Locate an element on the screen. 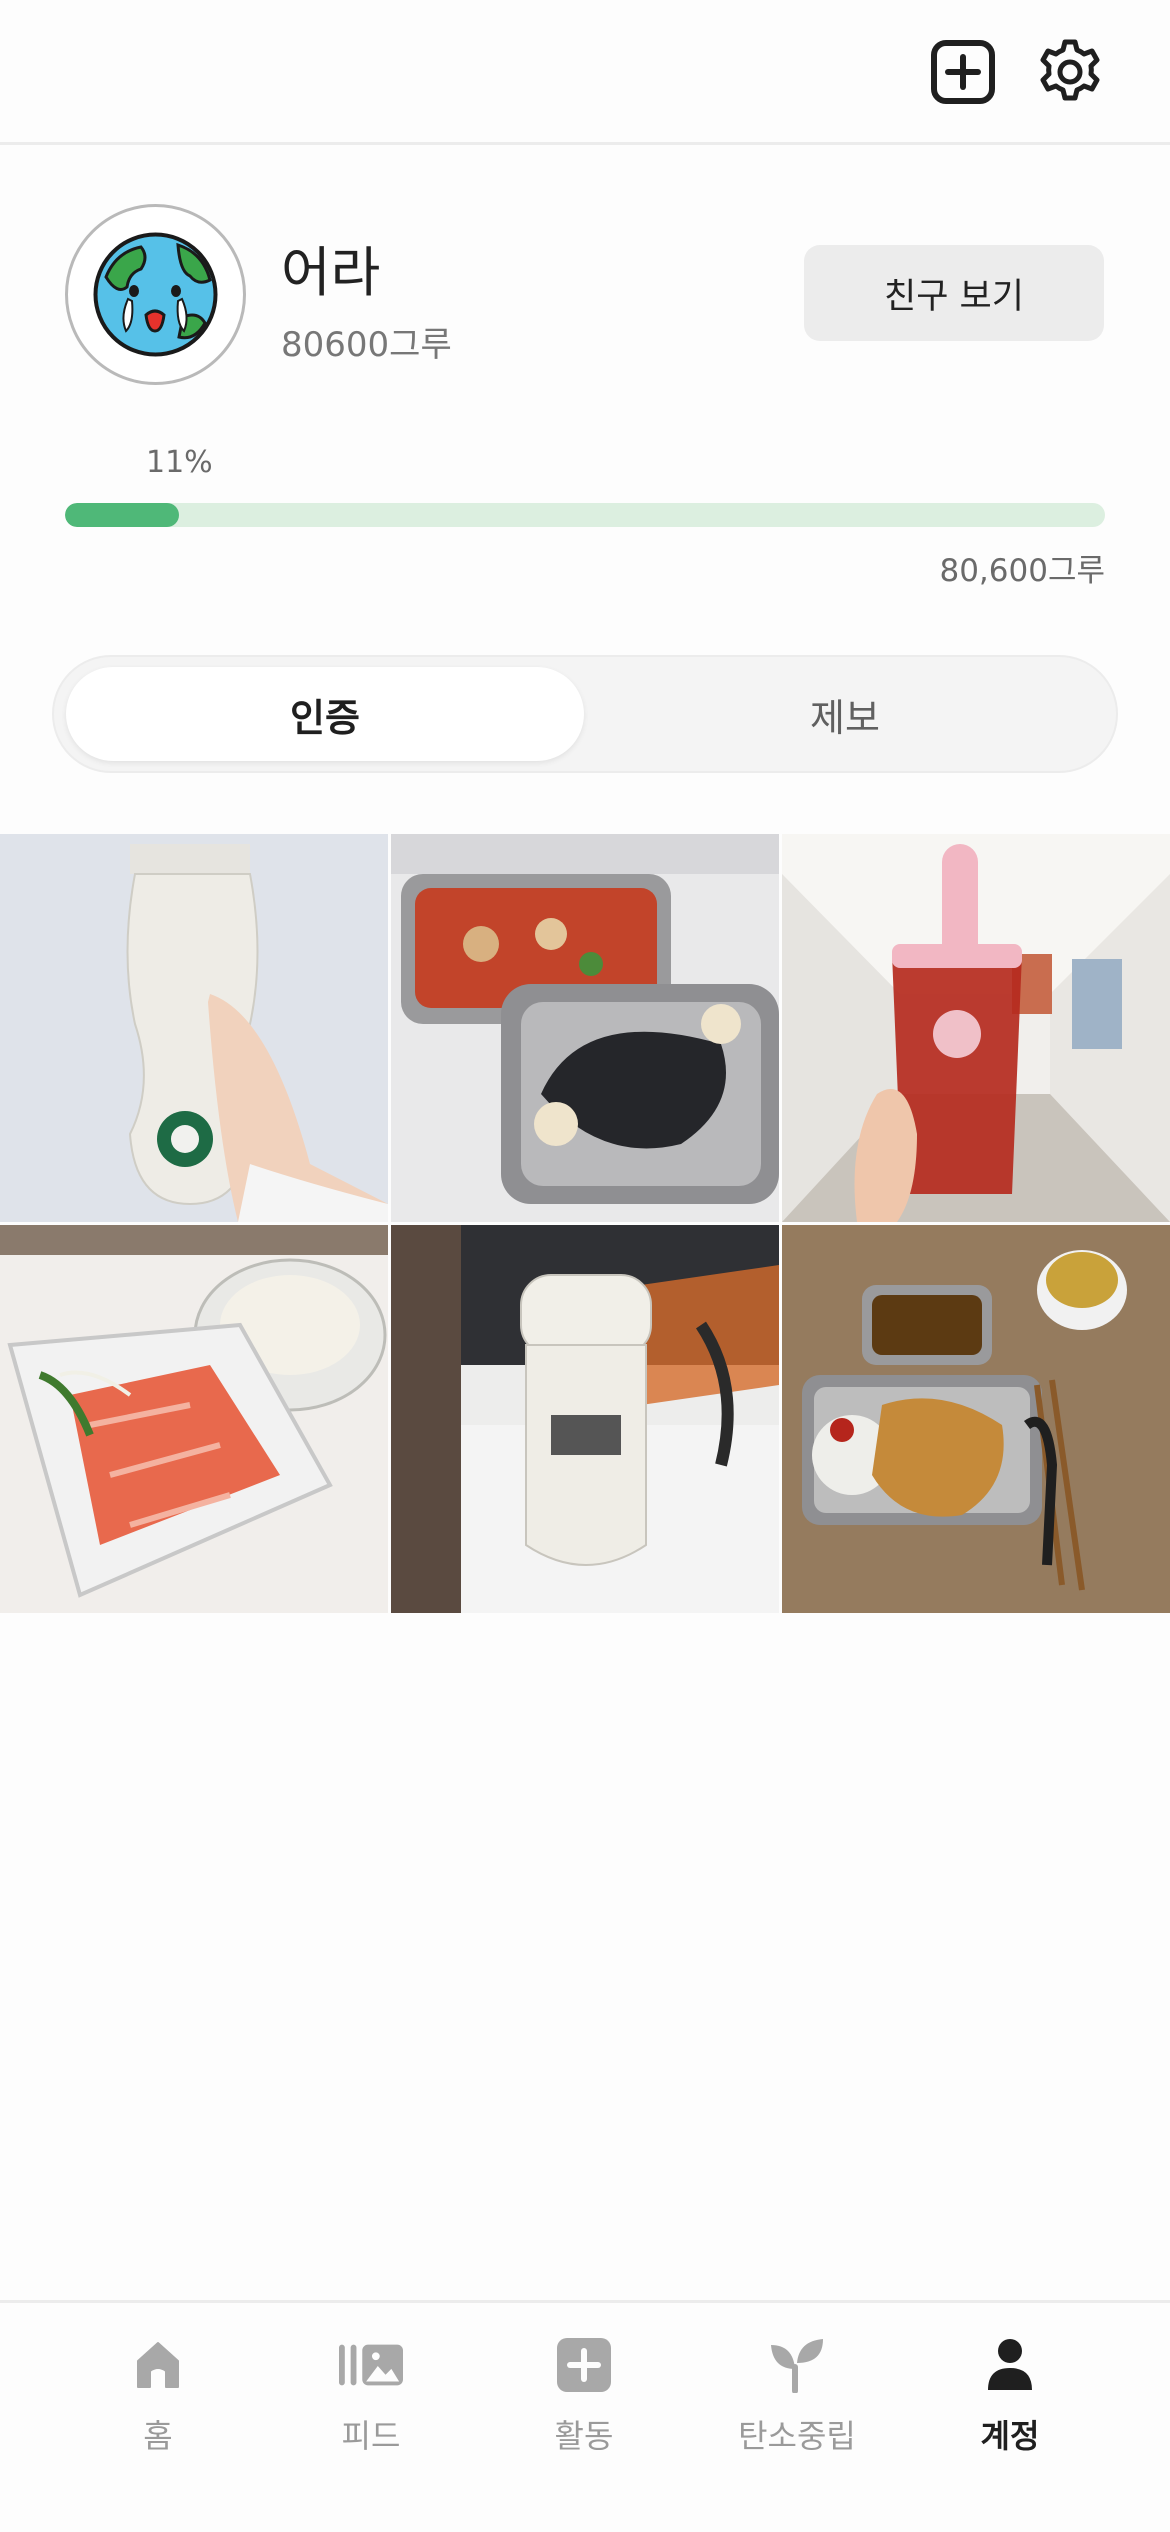 The width and height of the screenshot is (1170, 2532). crying-earth-avatar-icon is located at coordinates (155, 294).